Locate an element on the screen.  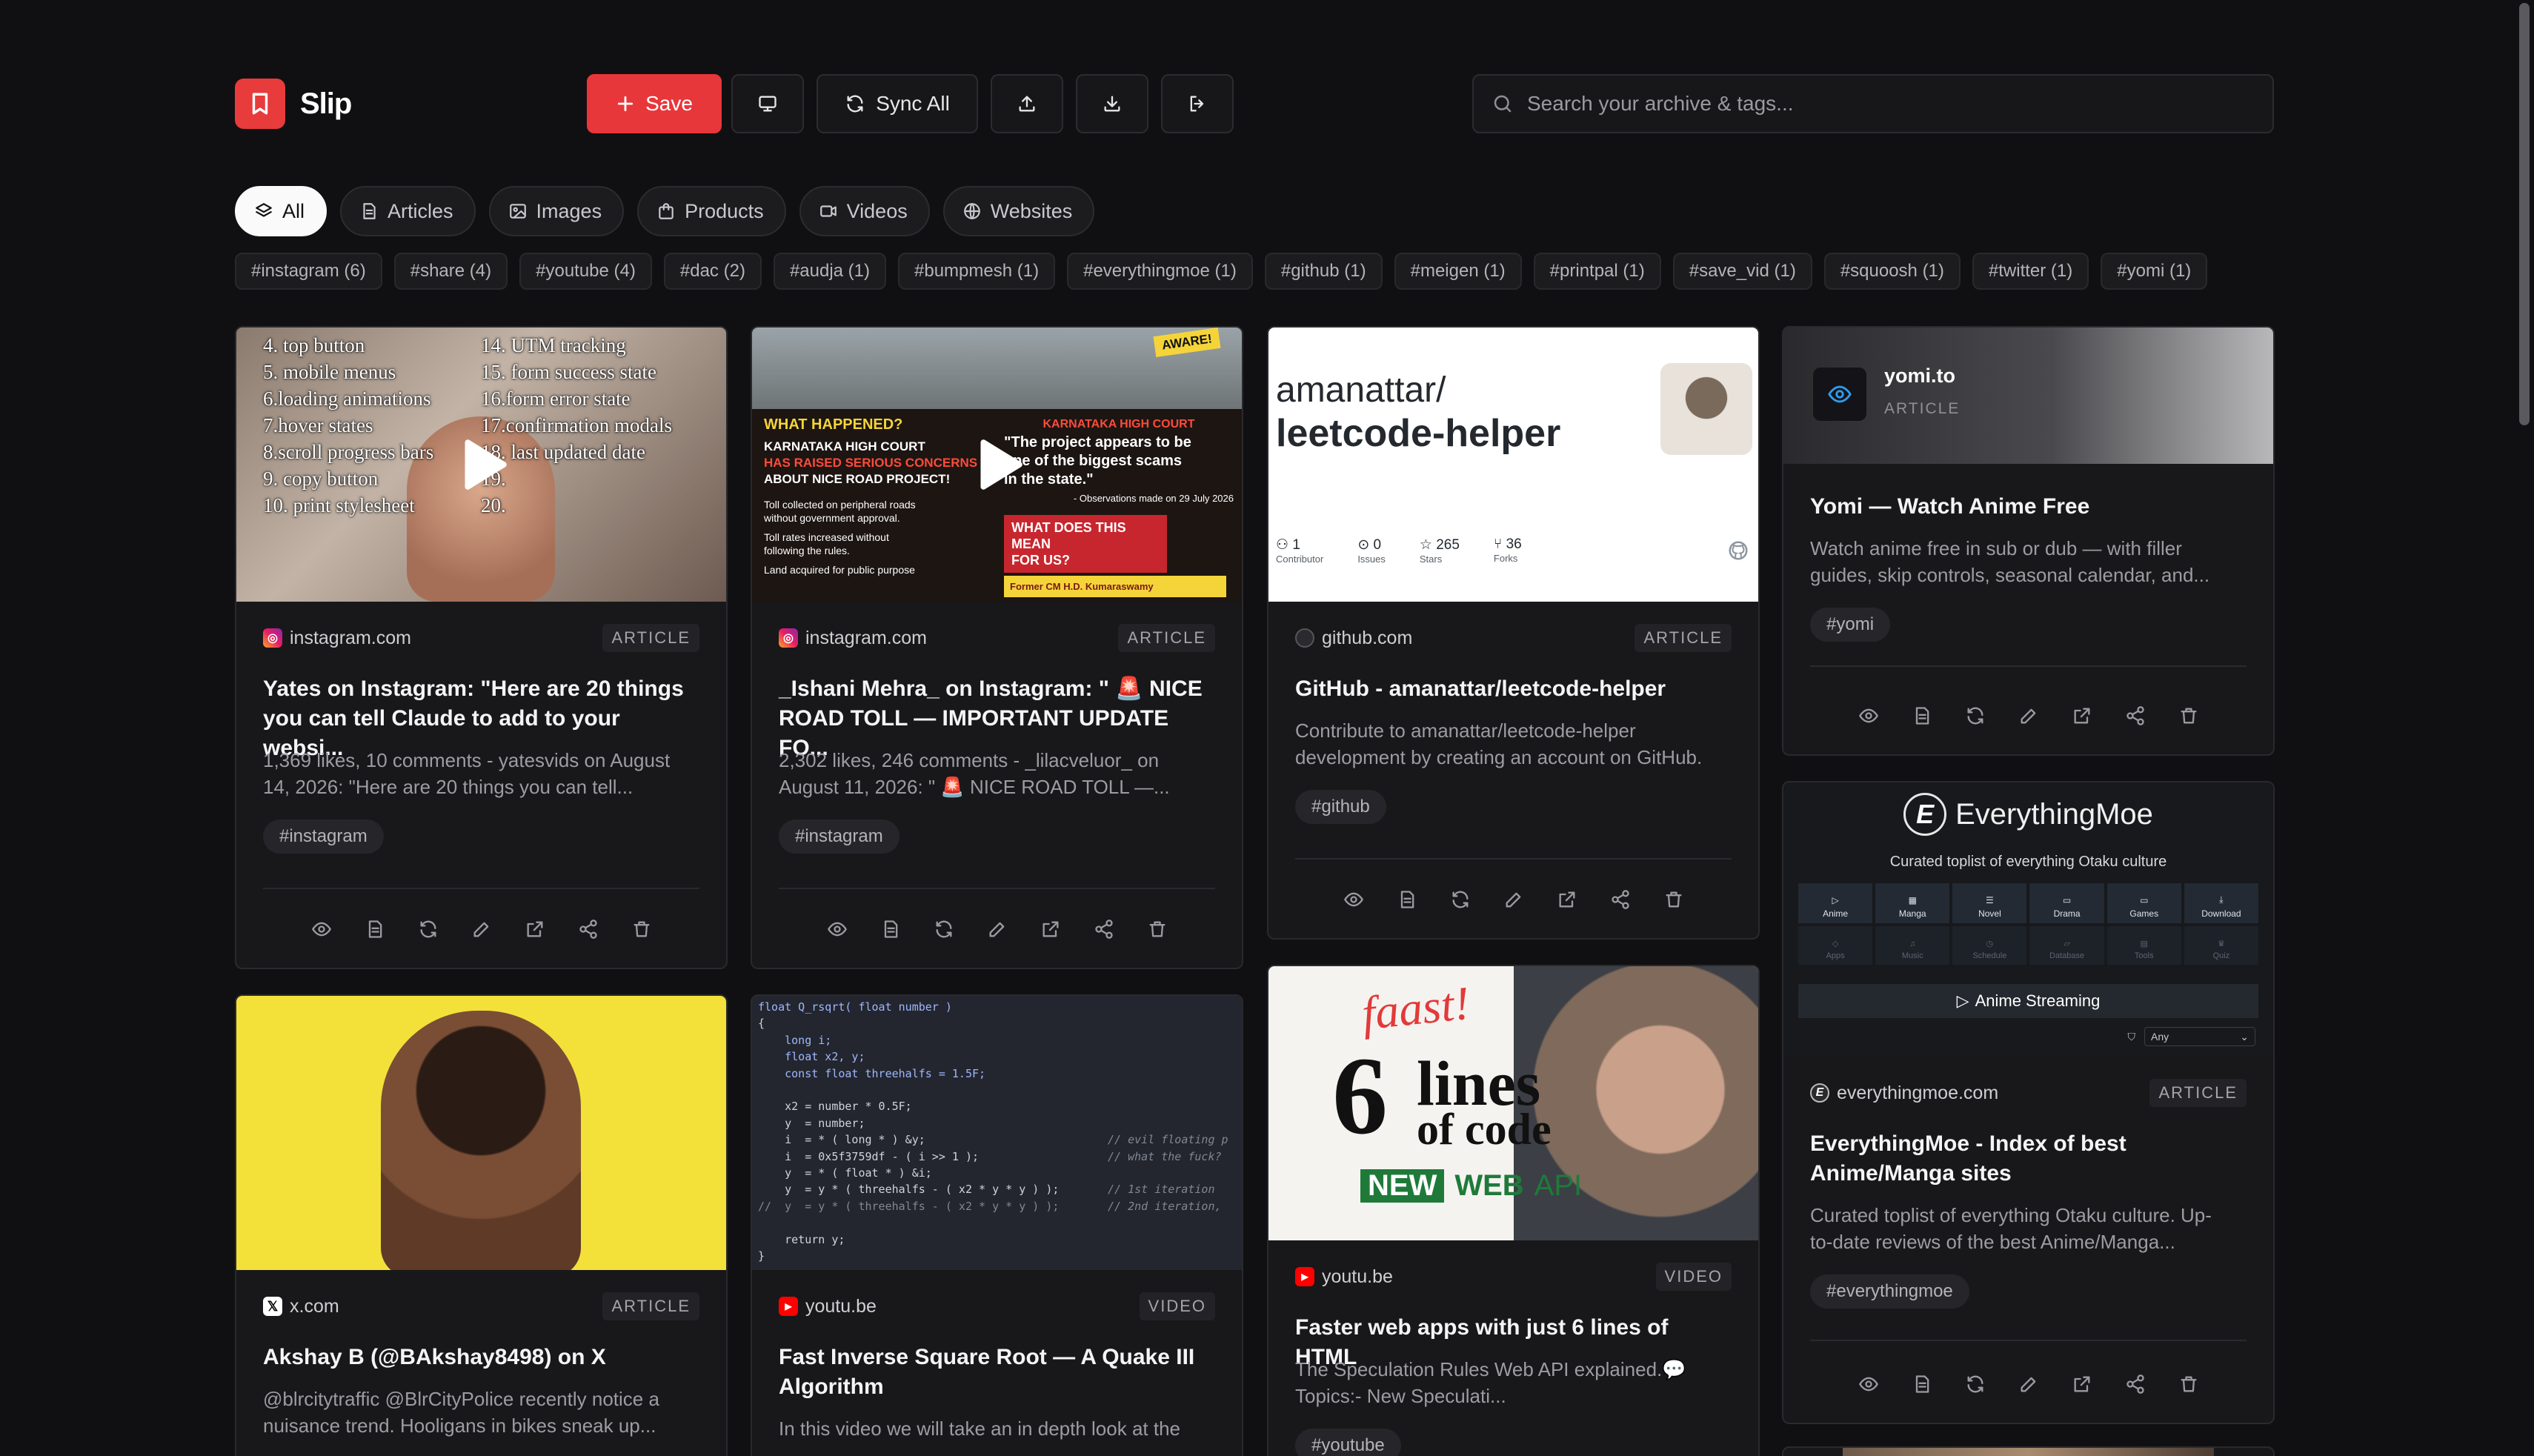
scrollbar-thumb is located at coordinates (2524, 214).